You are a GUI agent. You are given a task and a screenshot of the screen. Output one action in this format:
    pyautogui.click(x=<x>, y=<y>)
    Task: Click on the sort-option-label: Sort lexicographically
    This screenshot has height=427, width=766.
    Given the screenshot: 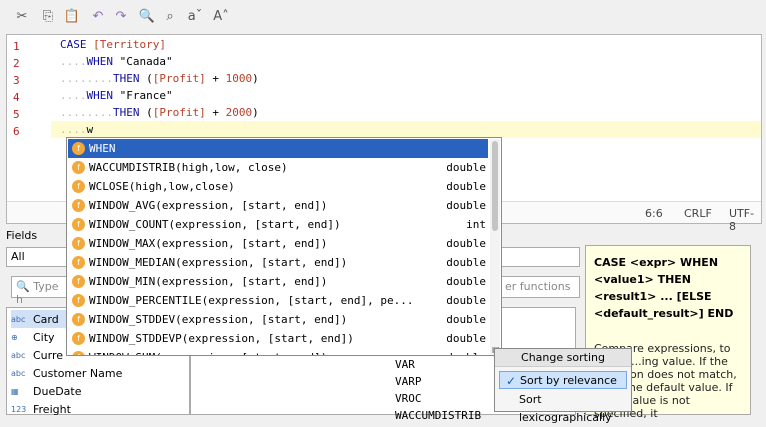 What is the action you would take?
    pyautogui.click(x=565, y=408)
    